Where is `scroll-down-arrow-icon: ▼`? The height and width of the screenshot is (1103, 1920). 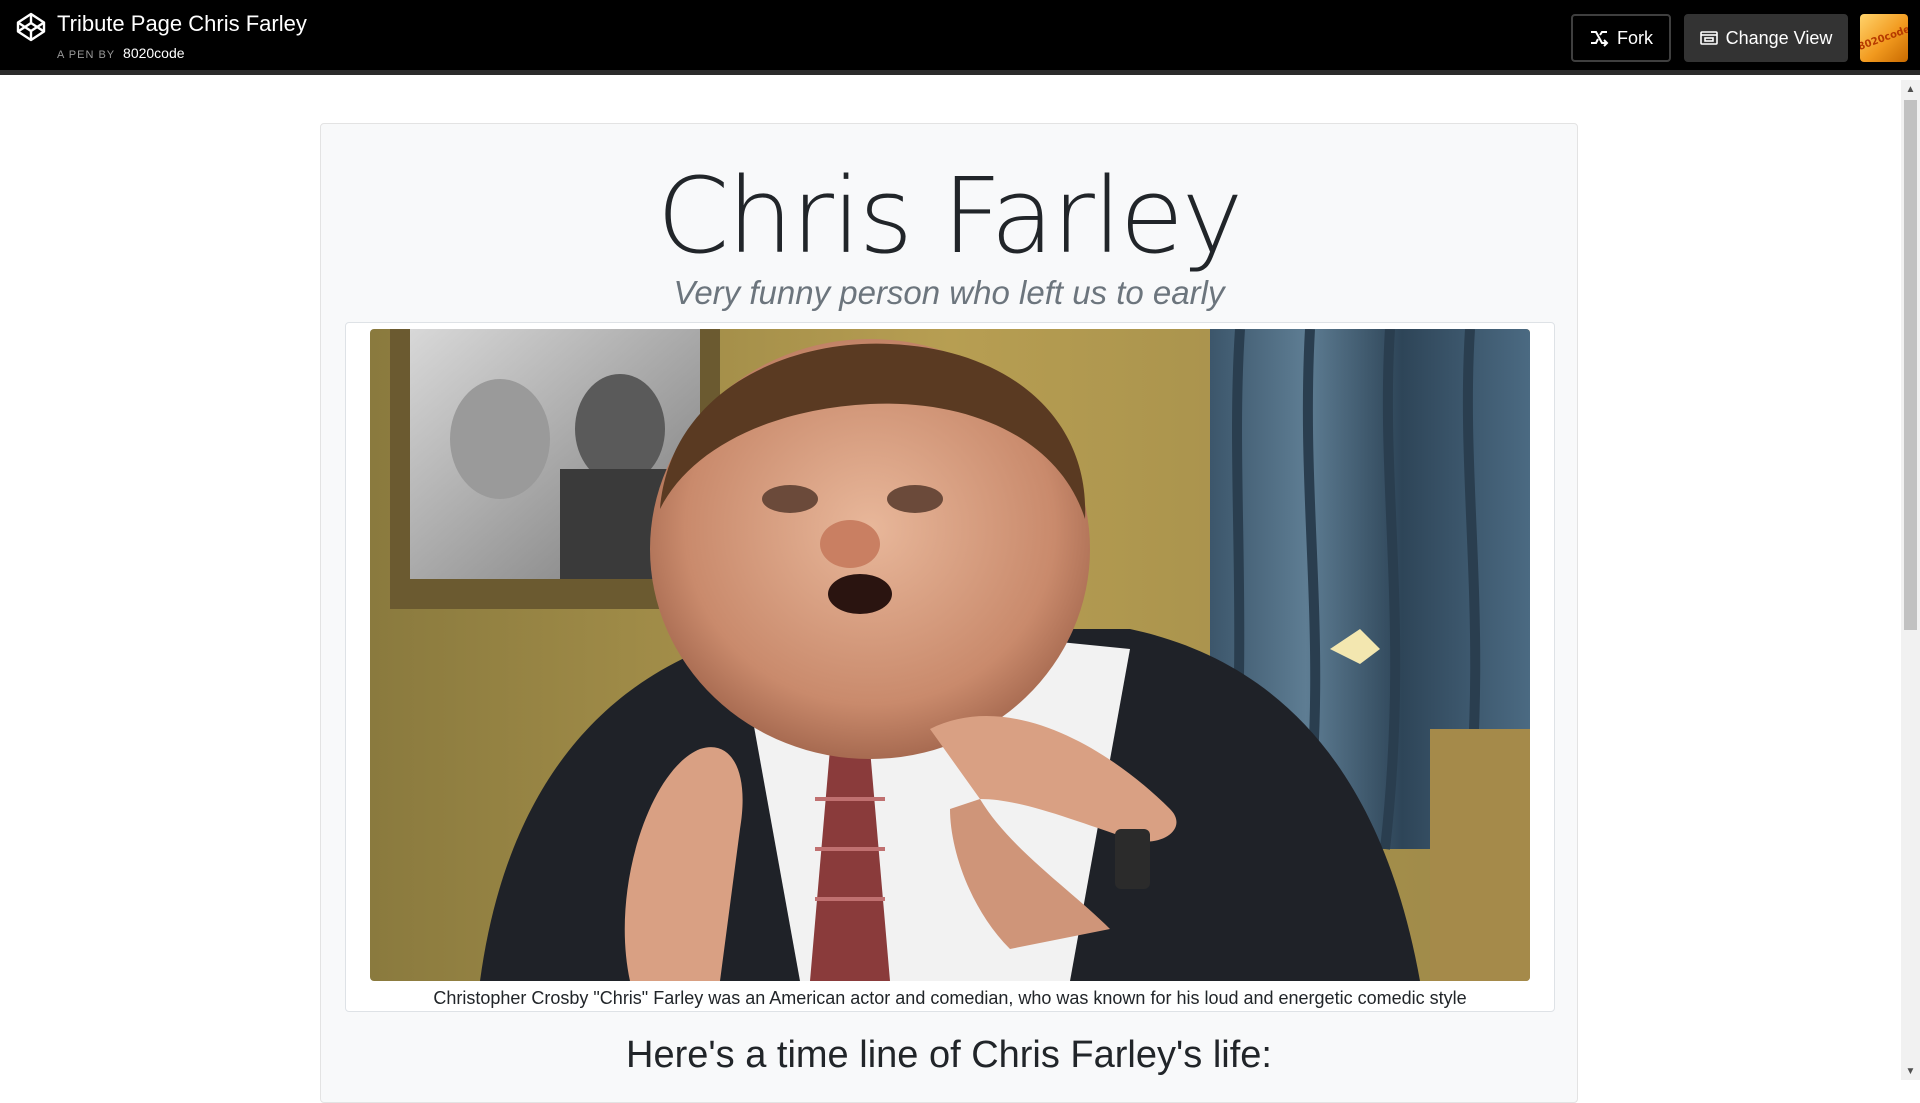 scroll-down-arrow-icon: ▼ is located at coordinates (1910, 1071).